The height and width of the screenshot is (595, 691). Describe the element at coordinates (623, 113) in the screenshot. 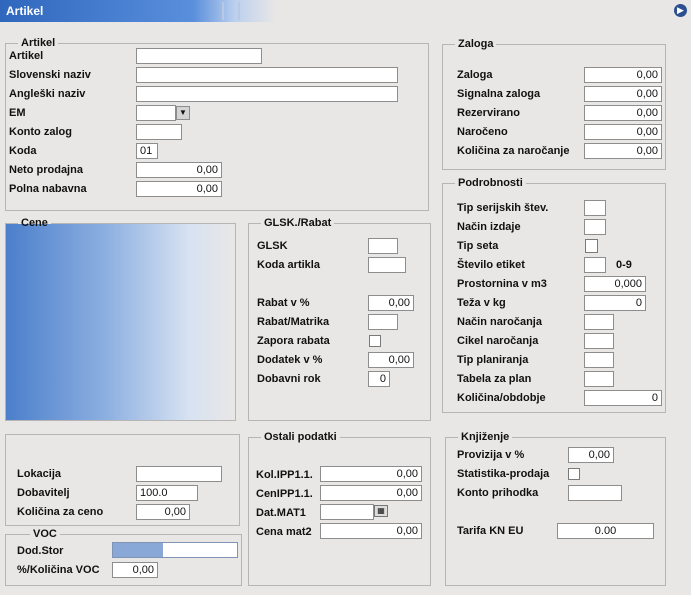

I see `rezervirano-field: 0,00` at that location.